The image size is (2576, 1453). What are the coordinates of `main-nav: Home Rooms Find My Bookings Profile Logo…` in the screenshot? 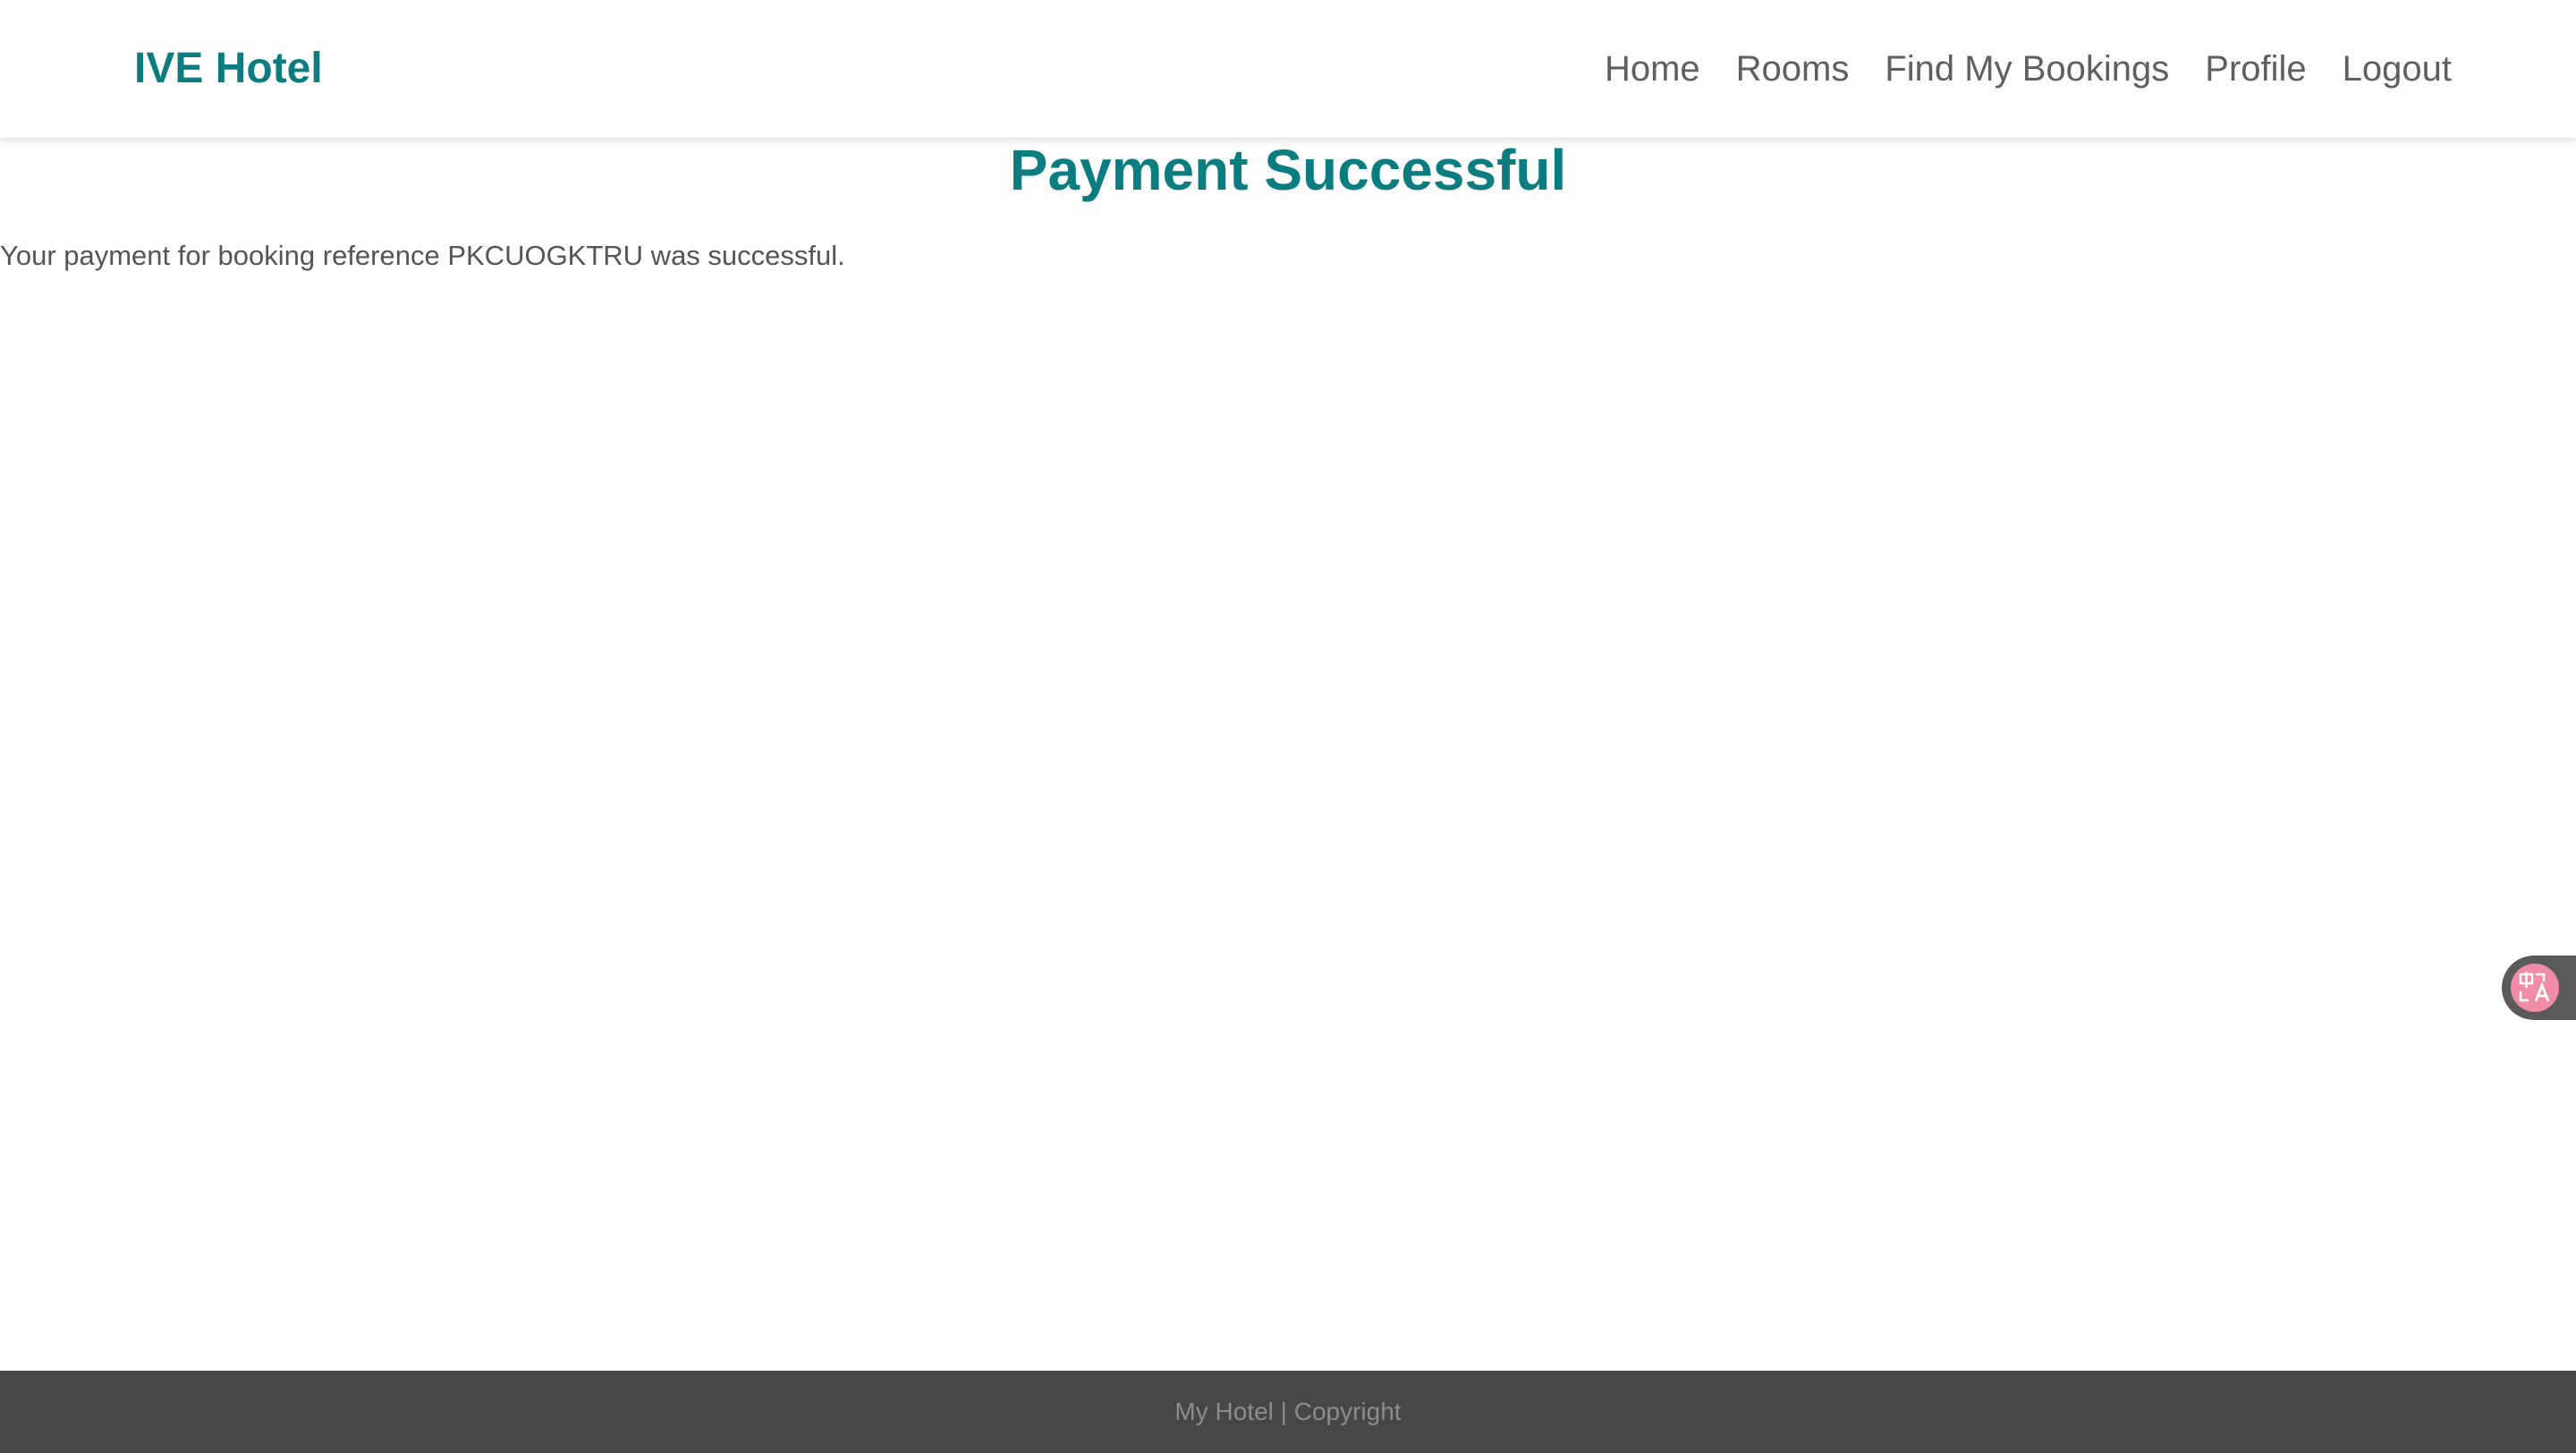 It's located at (2028, 69).